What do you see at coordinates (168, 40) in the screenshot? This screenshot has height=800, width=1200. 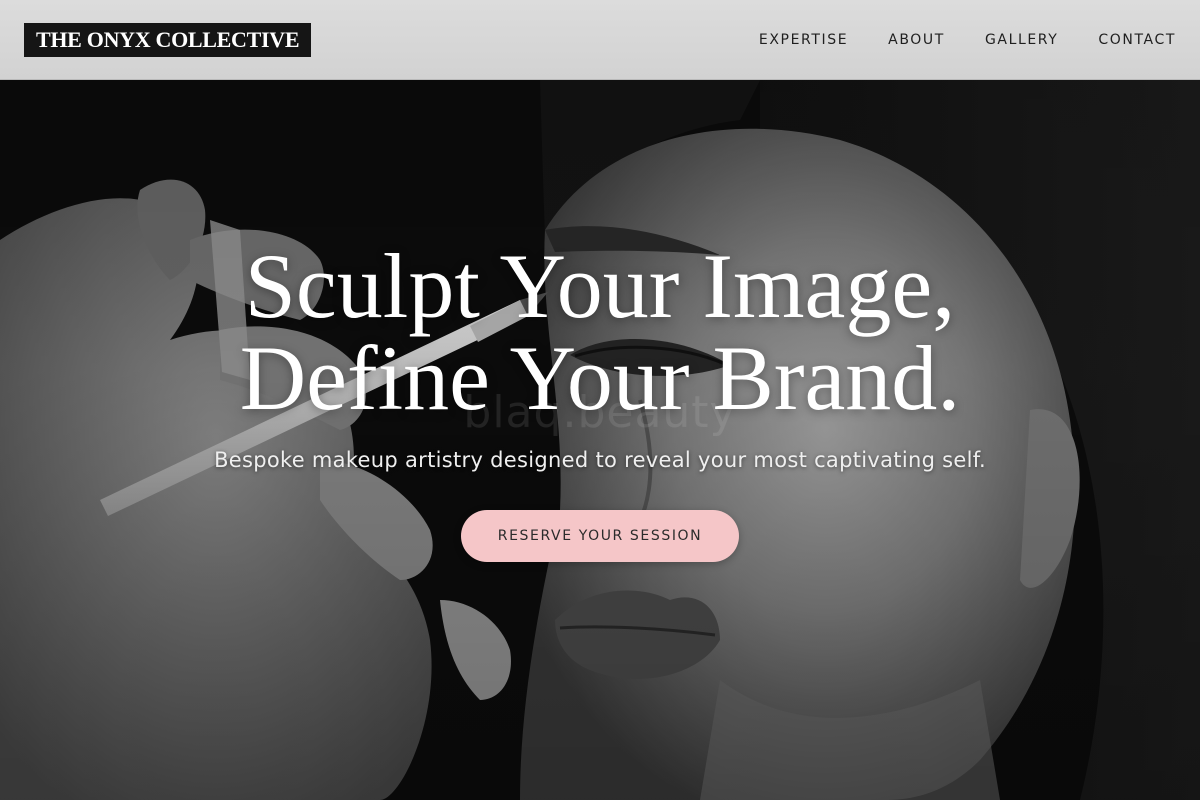 I see `site-logo: THE ONYX COLLECTIVE` at bounding box center [168, 40].